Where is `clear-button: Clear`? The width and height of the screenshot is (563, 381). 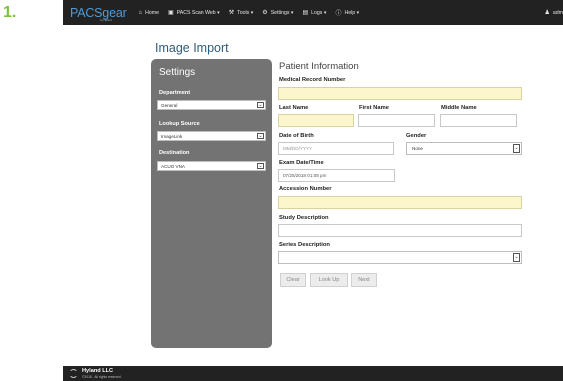
clear-button: Clear is located at coordinates (293, 280).